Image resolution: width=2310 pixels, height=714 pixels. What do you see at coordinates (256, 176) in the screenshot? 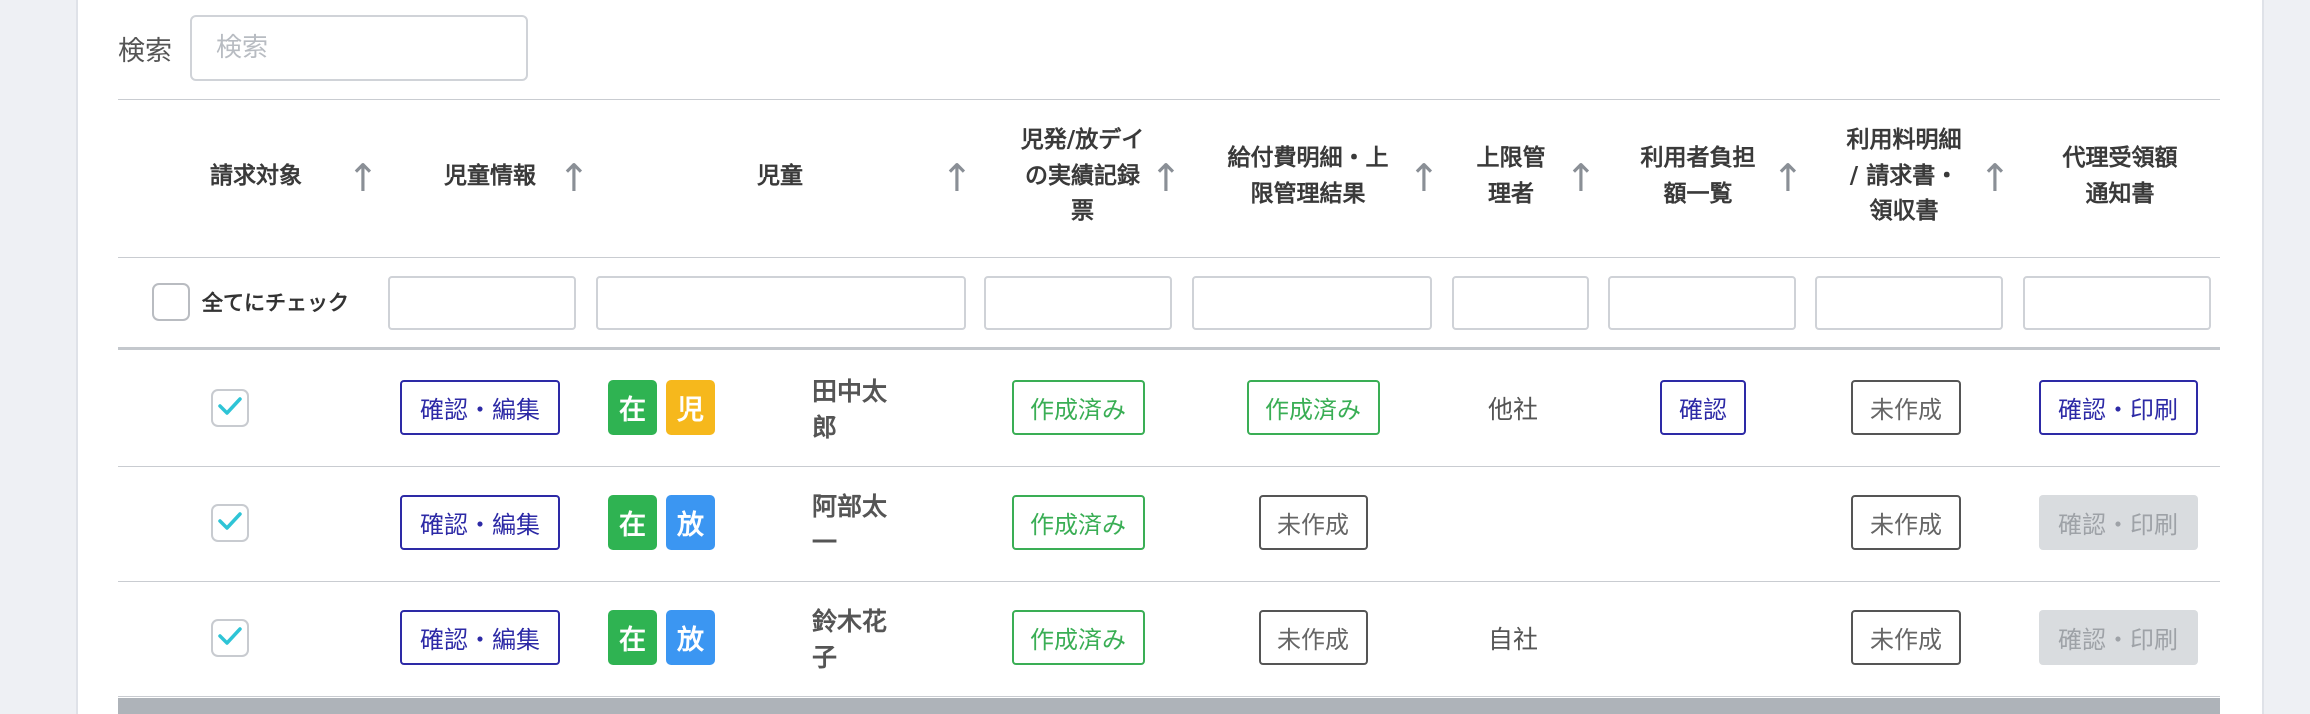
I see `col-header-billing-target: 請求対象` at bounding box center [256, 176].